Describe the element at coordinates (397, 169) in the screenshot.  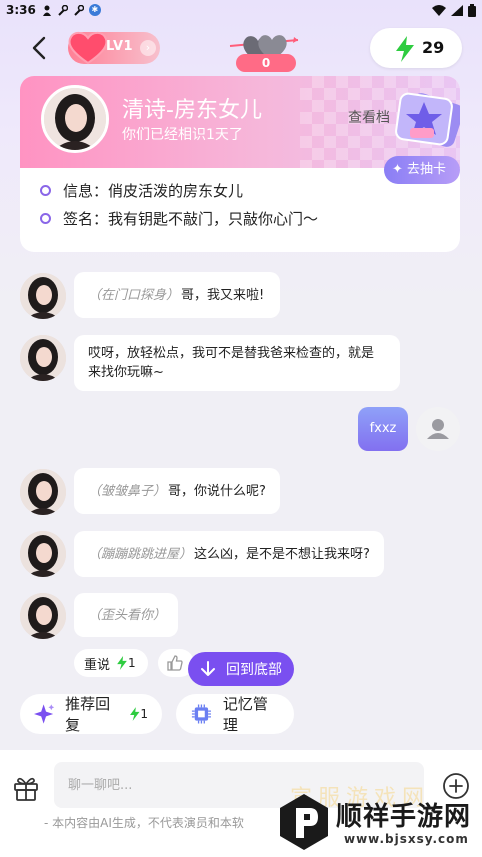
I see `sparkle-icon: ✦` at that location.